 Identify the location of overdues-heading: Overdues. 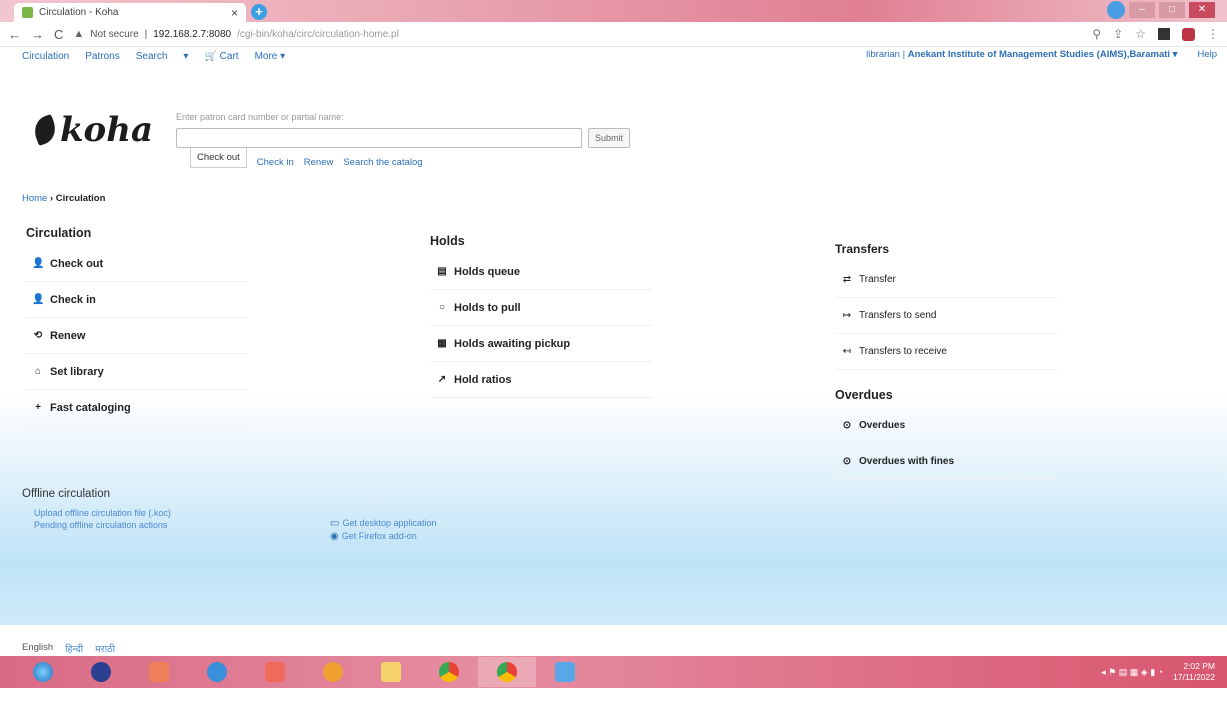
(864, 395).